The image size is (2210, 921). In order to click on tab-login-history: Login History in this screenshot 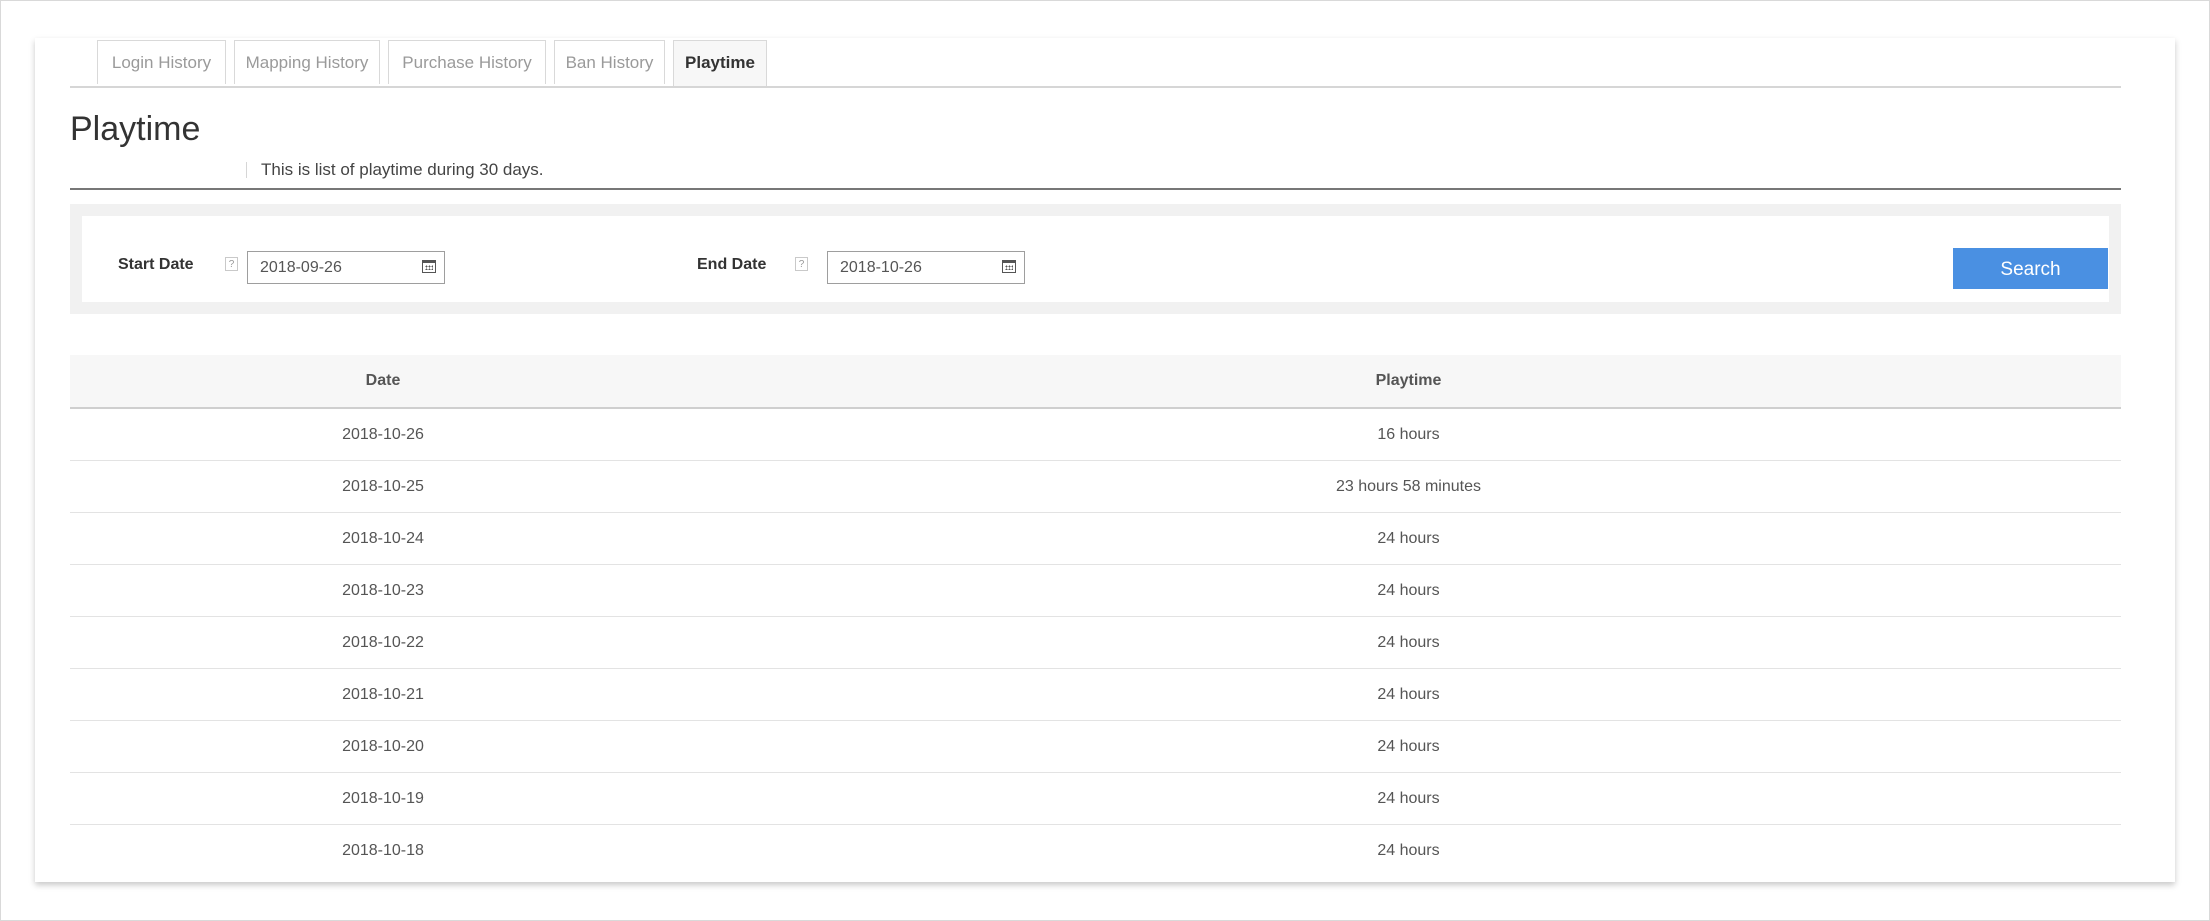, I will do `click(161, 62)`.